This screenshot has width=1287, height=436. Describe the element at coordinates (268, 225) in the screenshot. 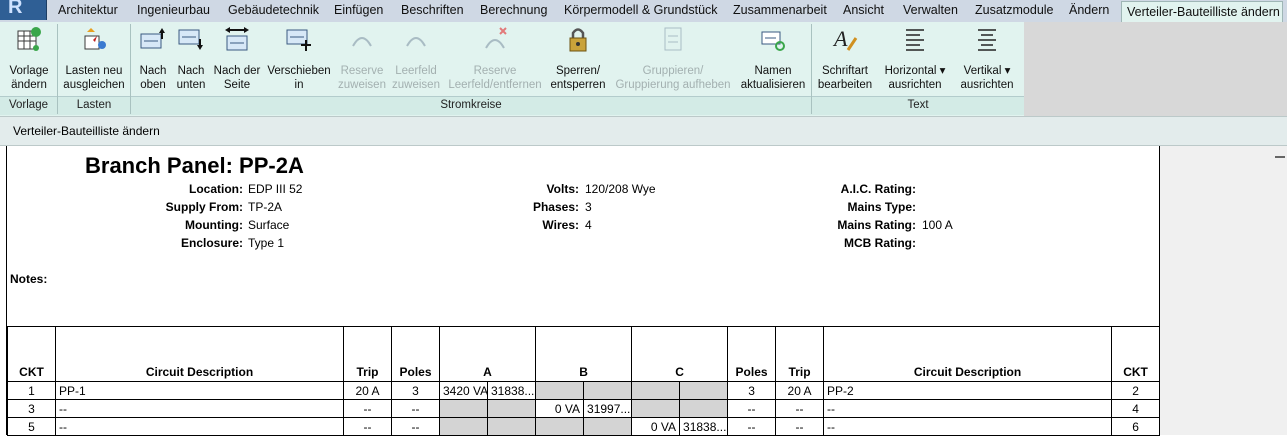

I see `mounting-value: Surface` at that location.